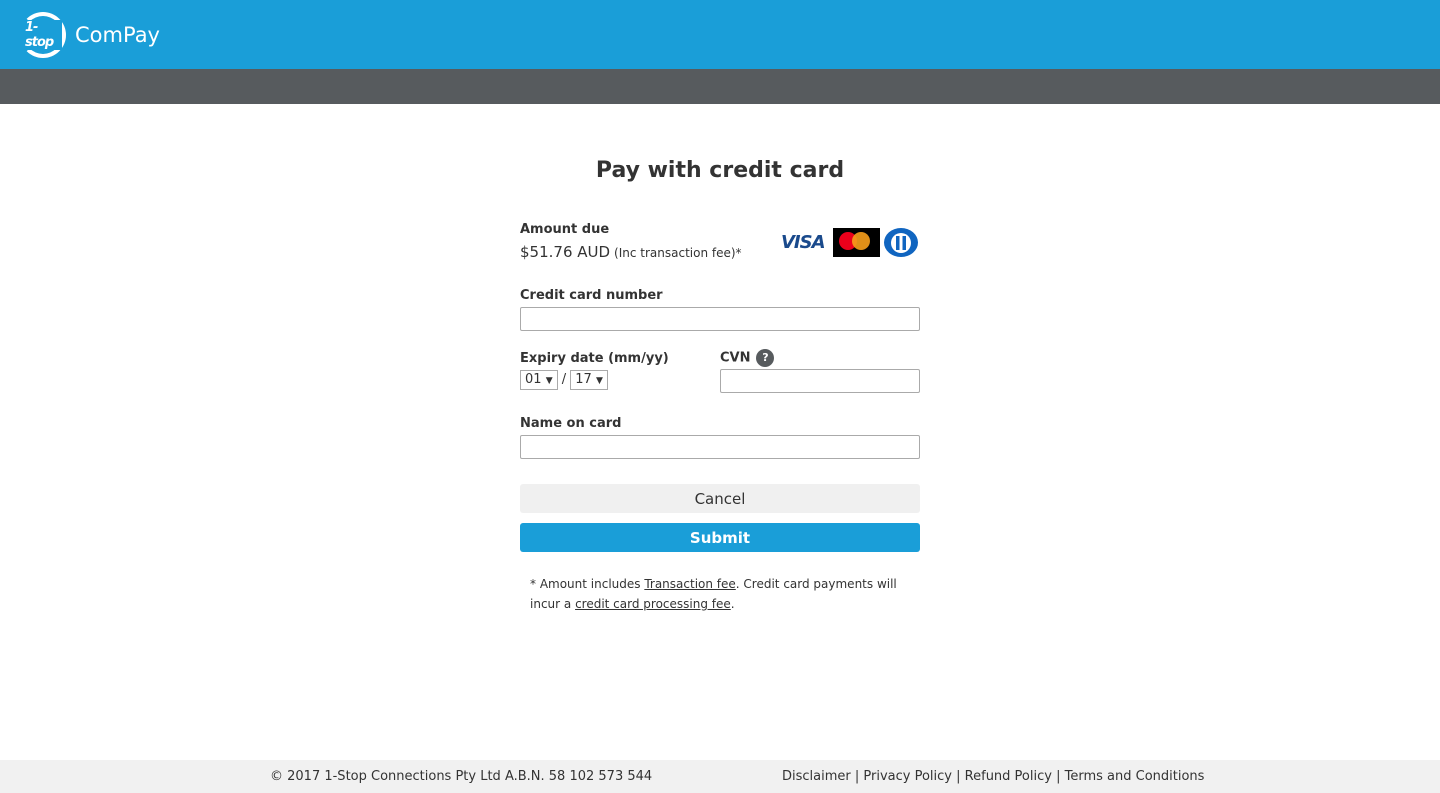 This screenshot has width=1440, height=793. Describe the element at coordinates (720, 34) in the screenshot. I see `header: 1-stop ComPay` at that location.